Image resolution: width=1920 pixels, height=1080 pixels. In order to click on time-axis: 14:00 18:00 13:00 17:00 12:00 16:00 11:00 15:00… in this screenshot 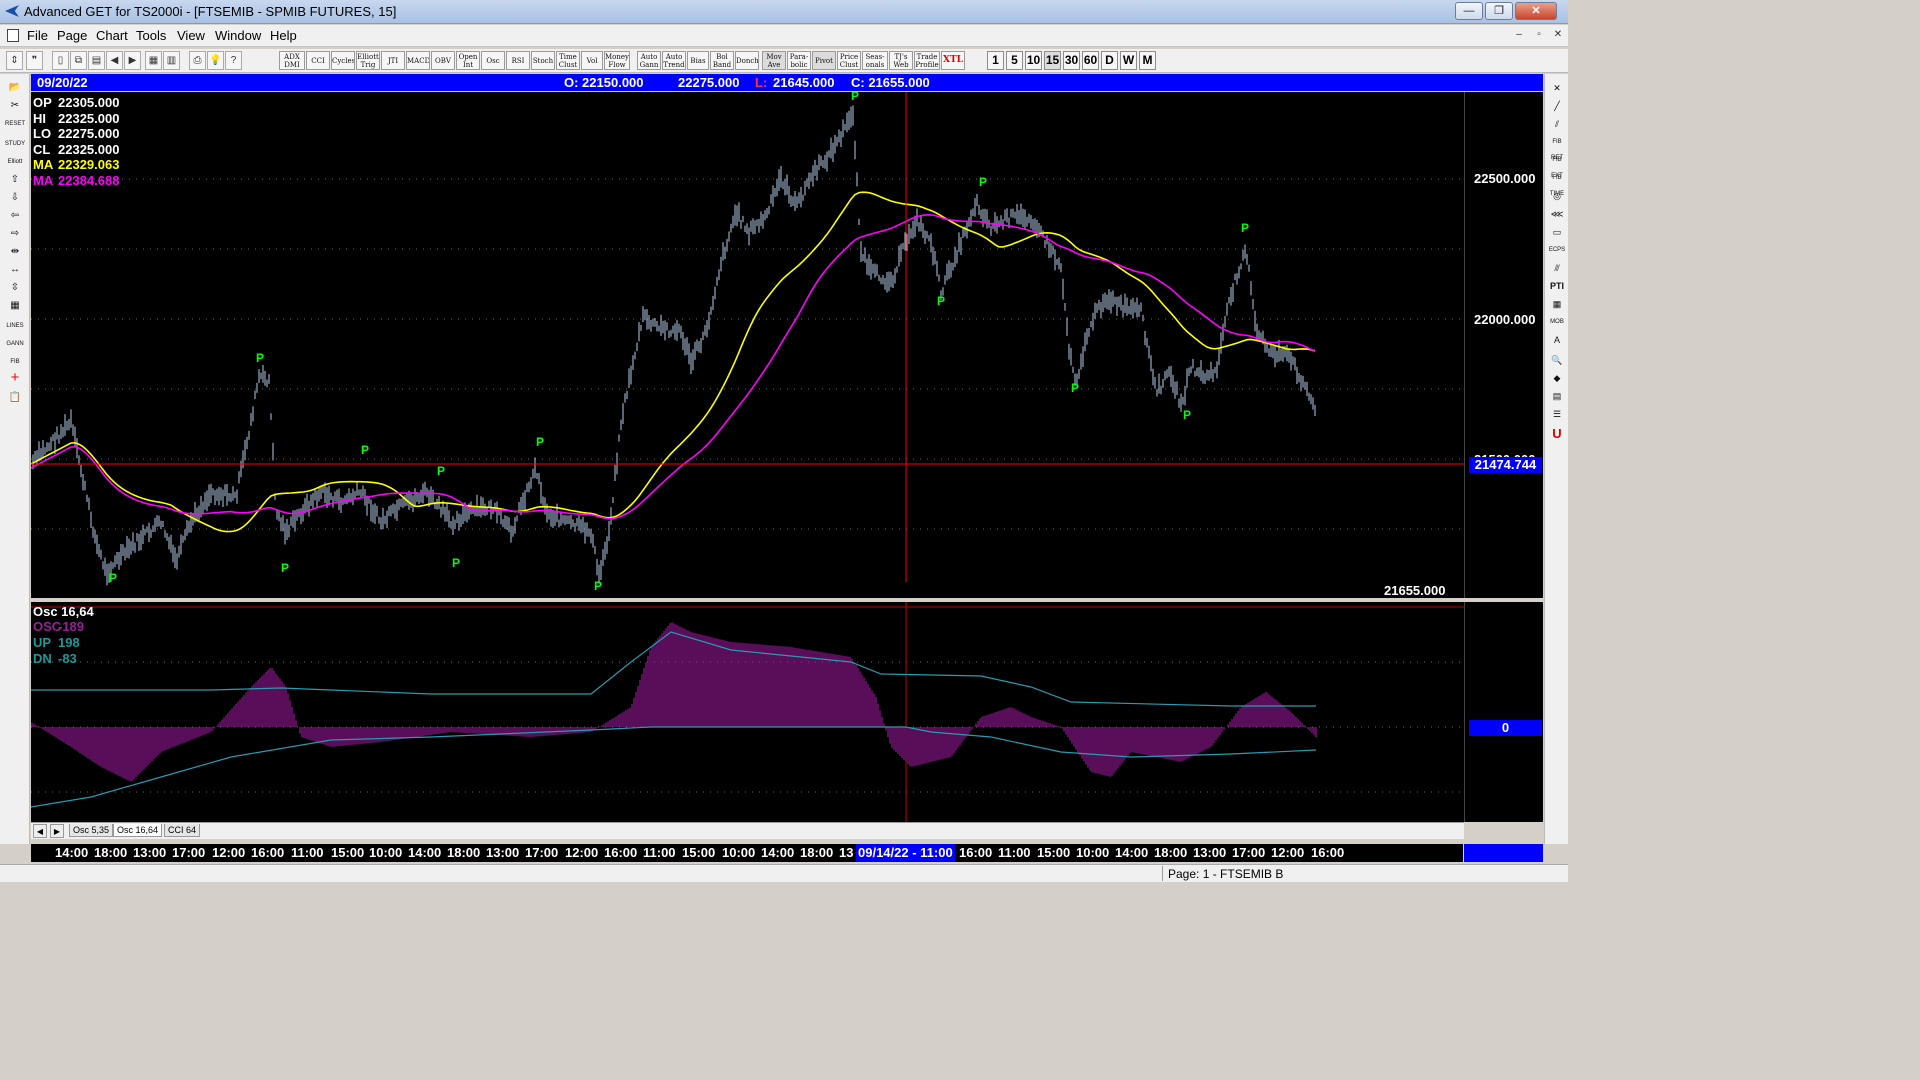, I will do `click(747, 853)`.